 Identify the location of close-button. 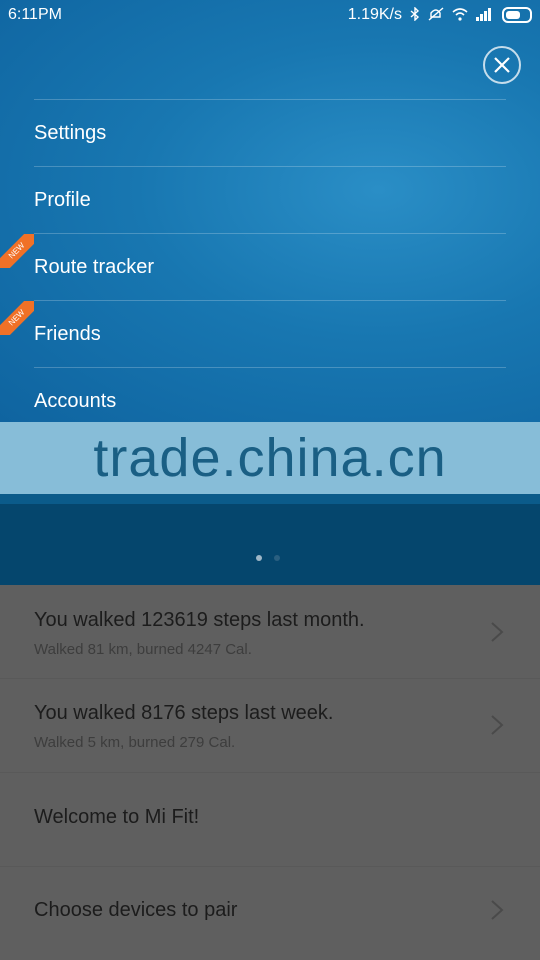
(502, 65).